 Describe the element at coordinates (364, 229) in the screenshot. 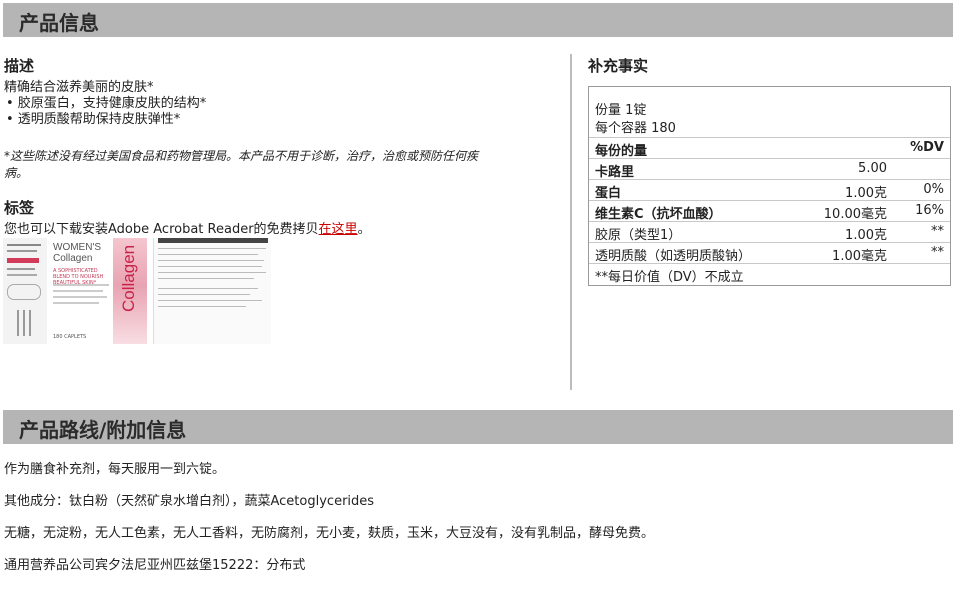

I see `download-end: 。` at that location.